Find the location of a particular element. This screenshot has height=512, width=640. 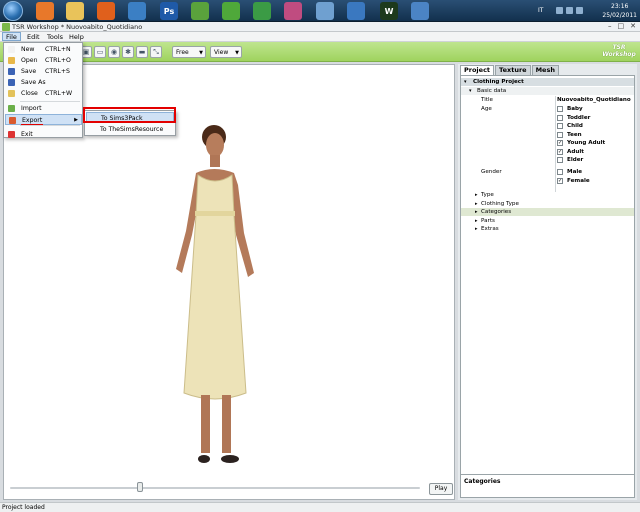

timeline-slider-thumb is located at coordinates (140, 487).